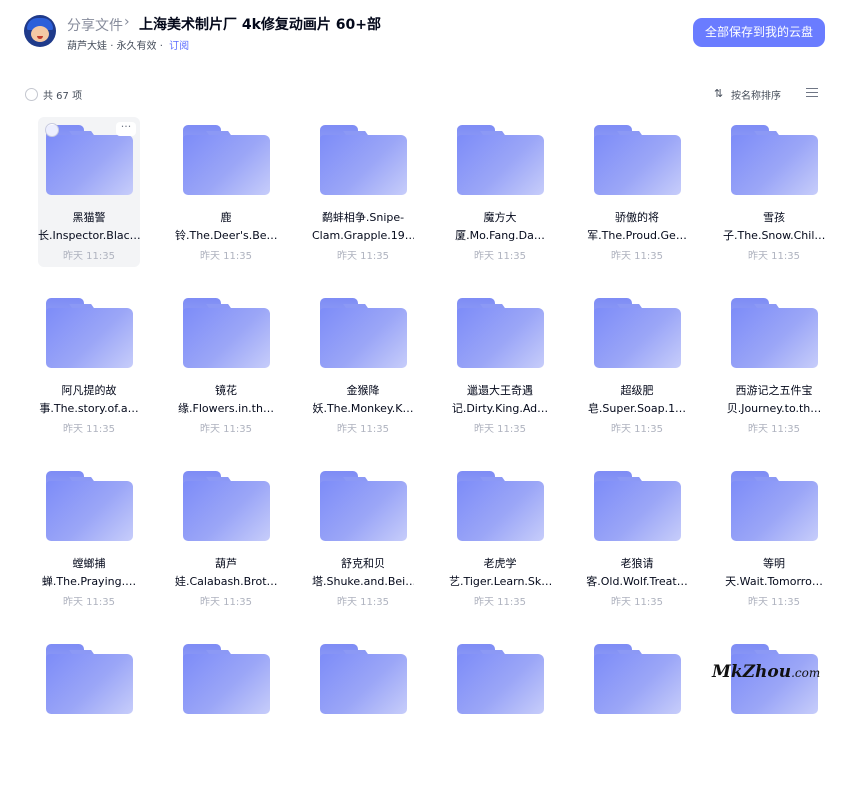 This screenshot has width=850, height=786. I want to click on folder-item: 舒克和贝 塔.Shuke.and.Bei… 昨天 11:35, so click(363, 538).